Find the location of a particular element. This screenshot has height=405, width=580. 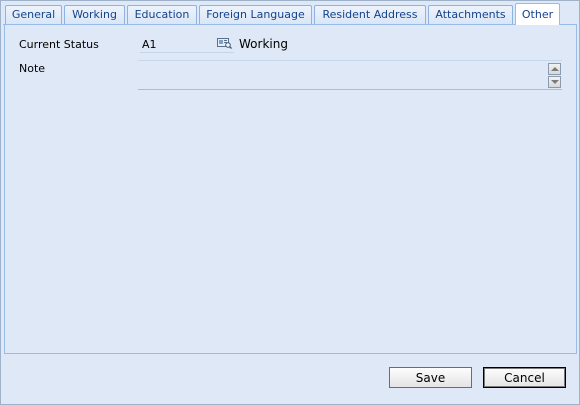

save-button: Save is located at coordinates (430, 377).